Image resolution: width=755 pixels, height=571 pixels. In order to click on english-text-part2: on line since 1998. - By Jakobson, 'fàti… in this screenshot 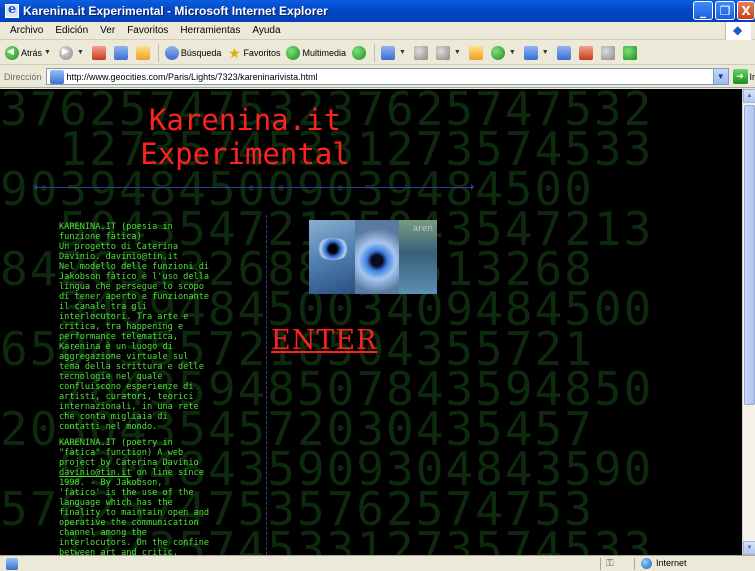, I will do `click(134, 511)`.